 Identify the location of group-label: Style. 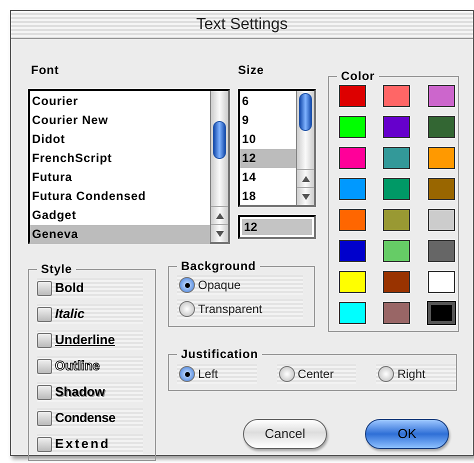
(56, 269).